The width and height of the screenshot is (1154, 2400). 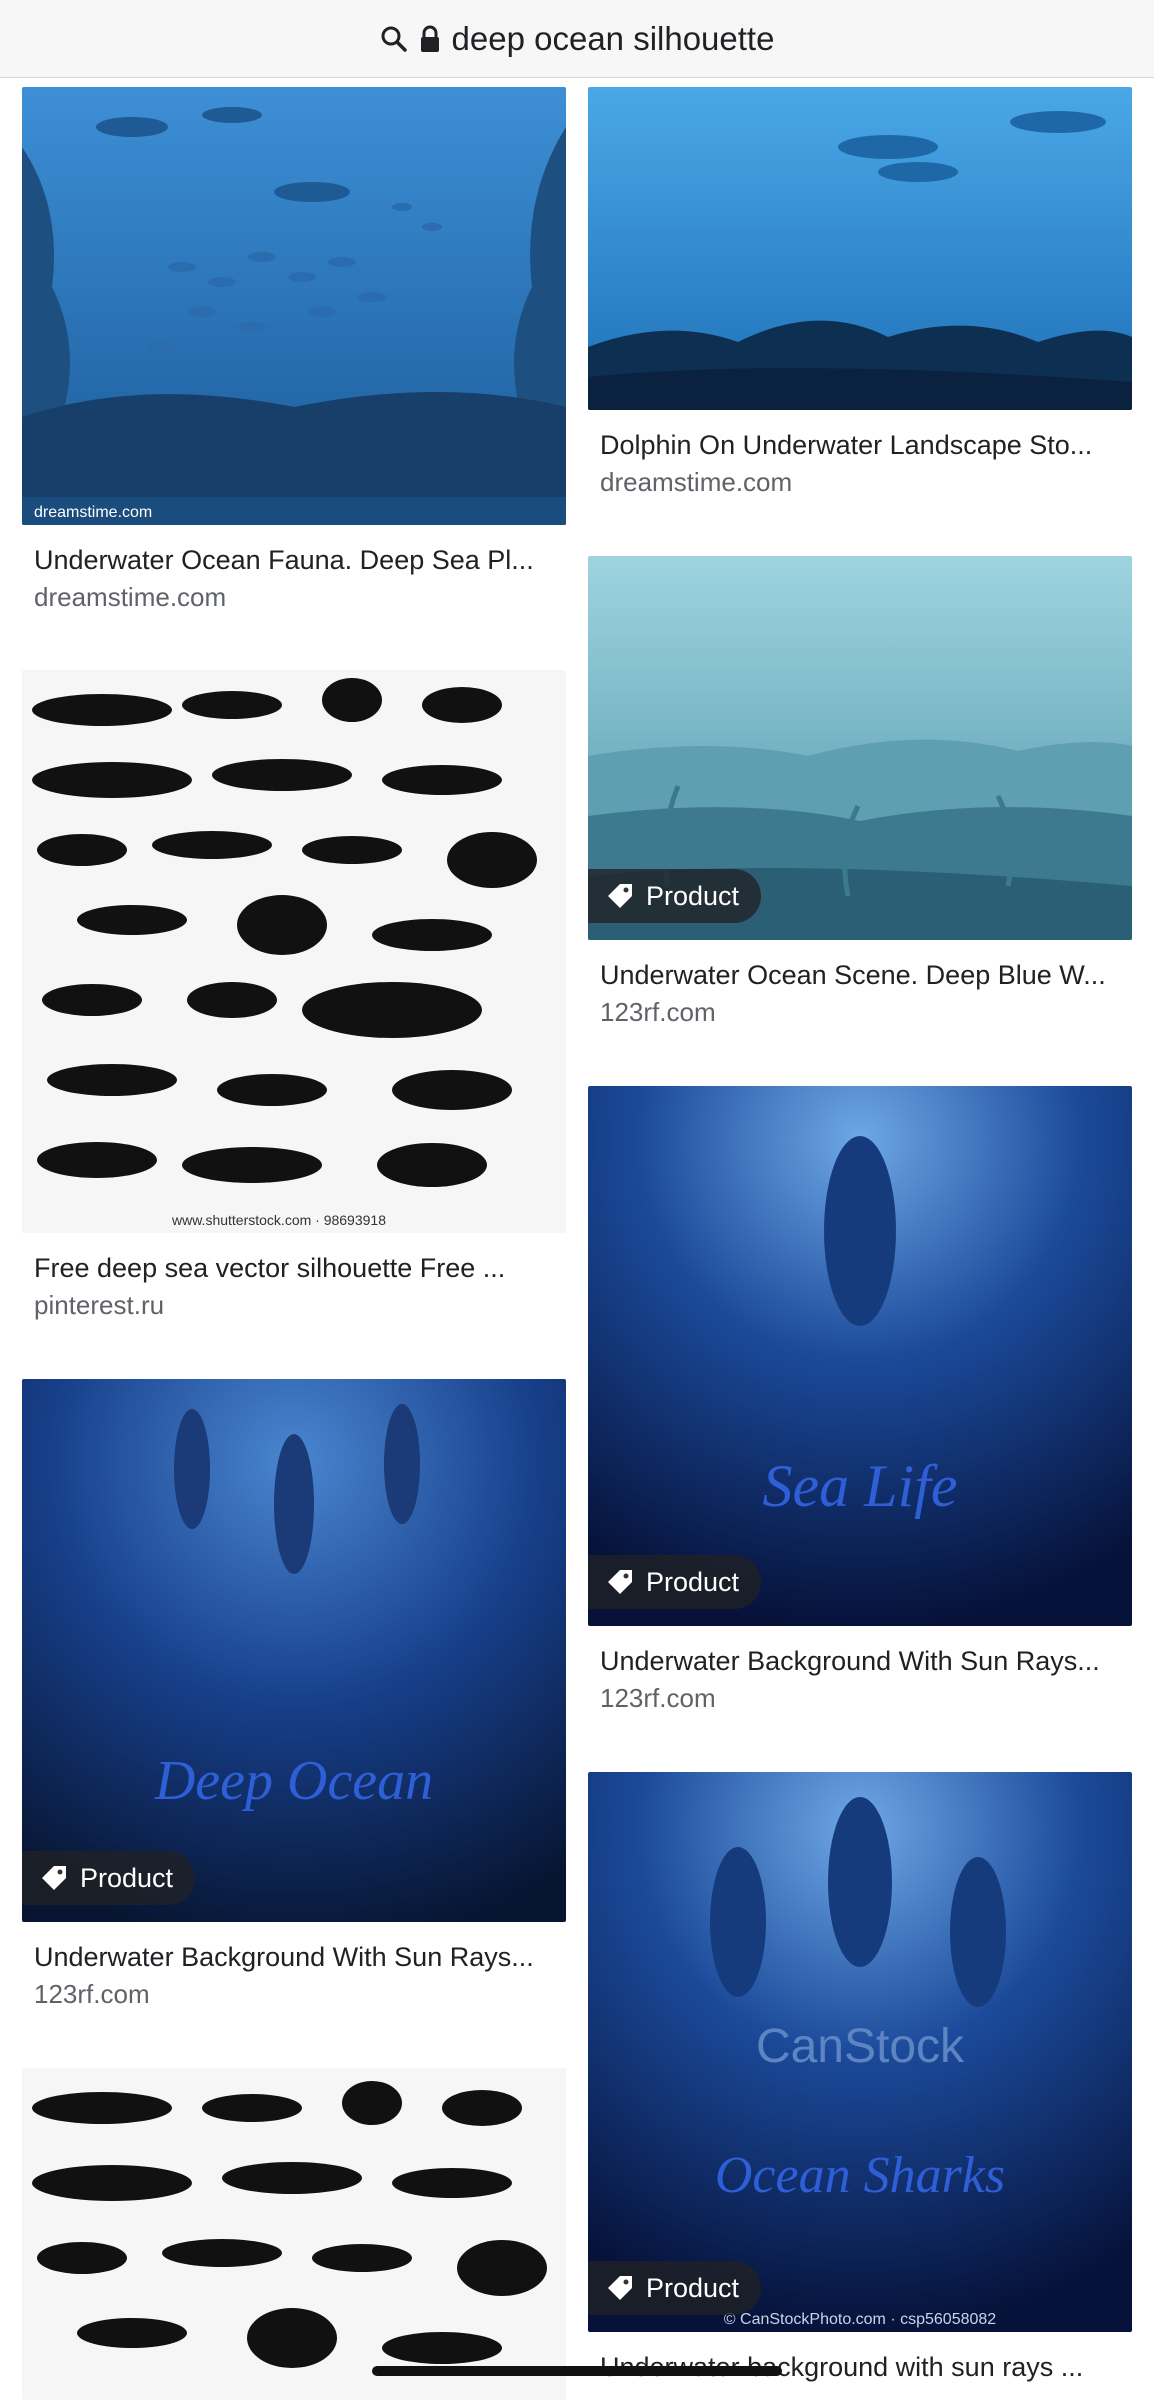 What do you see at coordinates (429, 38) in the screenshot?
I see `lock-icon` at bounding box center [429, 38].